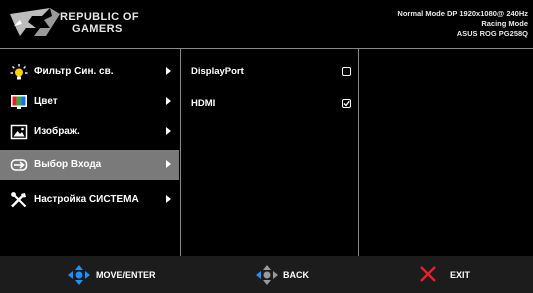  I want to click on checkbox-checked, so click(346, 103).